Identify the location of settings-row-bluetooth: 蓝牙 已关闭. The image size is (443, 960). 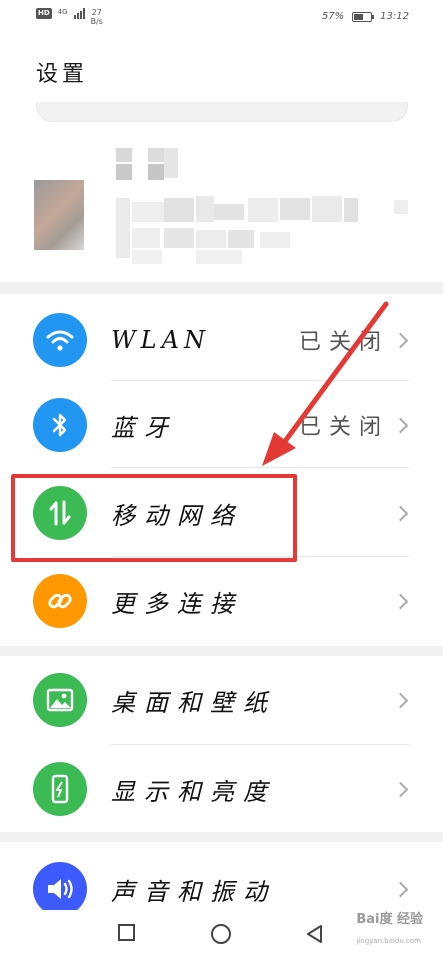
(221, 425).